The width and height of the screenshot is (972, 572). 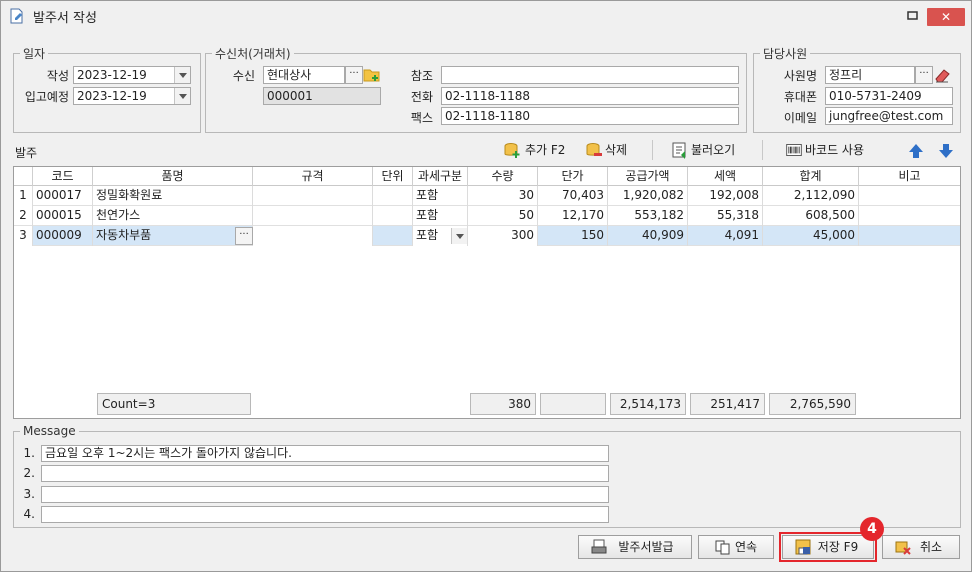 What do you see at coordinates (503, 196) in the screenshot?
I see `cell-qty: 30` at bounding box center [503, 196].